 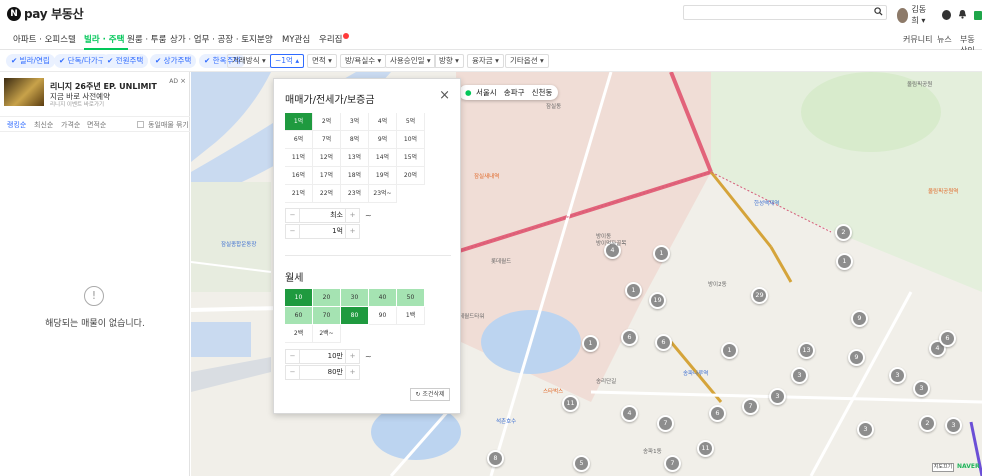 What do you see at coordinates (411, 140) in the screenshot?
I see `price-option: 10억` at bounding box center [411, 140].